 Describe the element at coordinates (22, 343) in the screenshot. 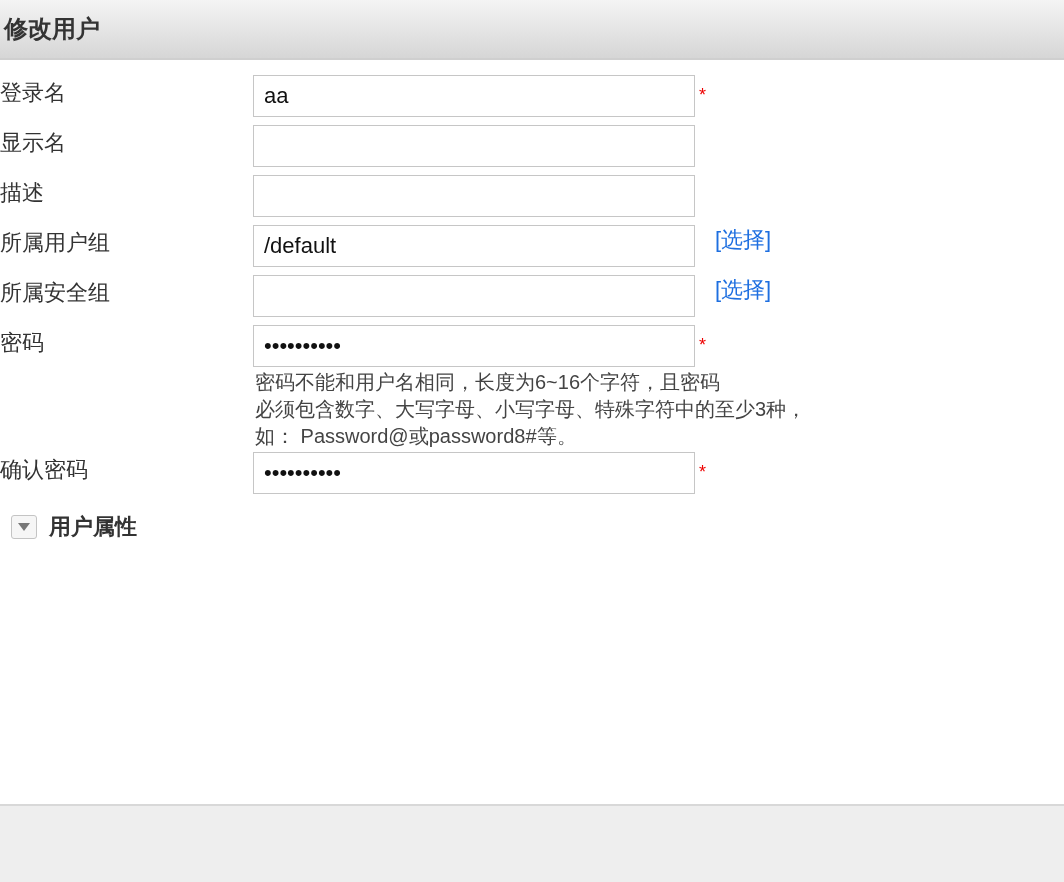

I see `field-label: 密码` at that location.